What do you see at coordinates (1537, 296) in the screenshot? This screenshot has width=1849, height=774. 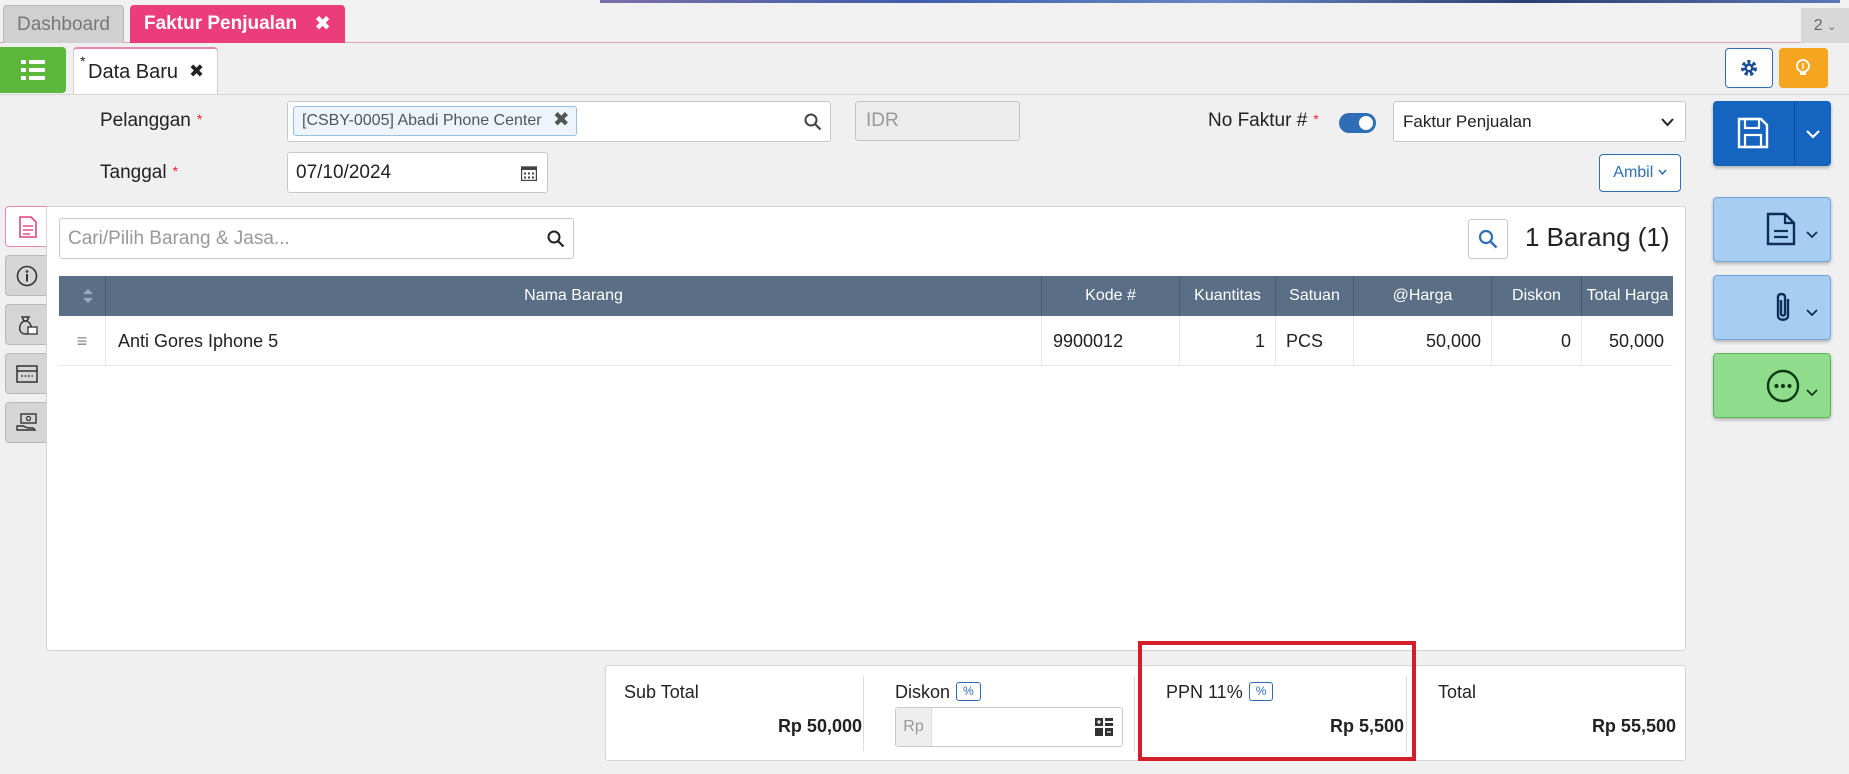 I see `col-diskon: Diskon` at bounding box center [1537, 296].